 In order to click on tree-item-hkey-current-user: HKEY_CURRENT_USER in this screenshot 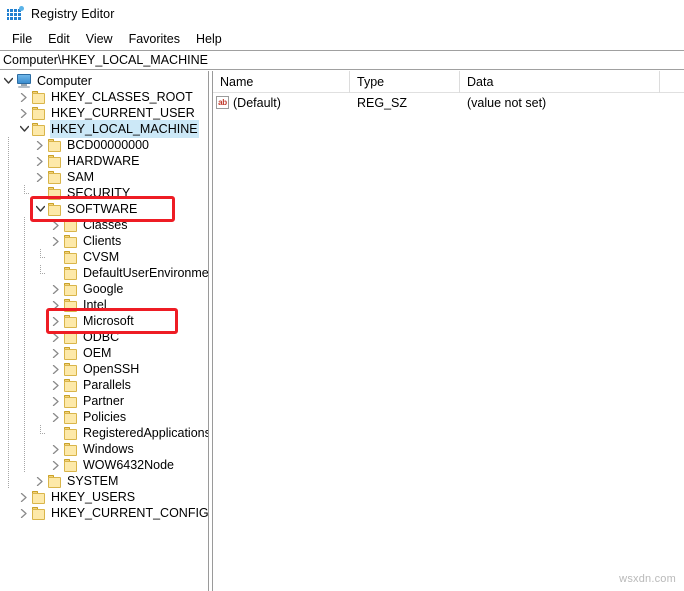, I will do `click(104, 113)`.